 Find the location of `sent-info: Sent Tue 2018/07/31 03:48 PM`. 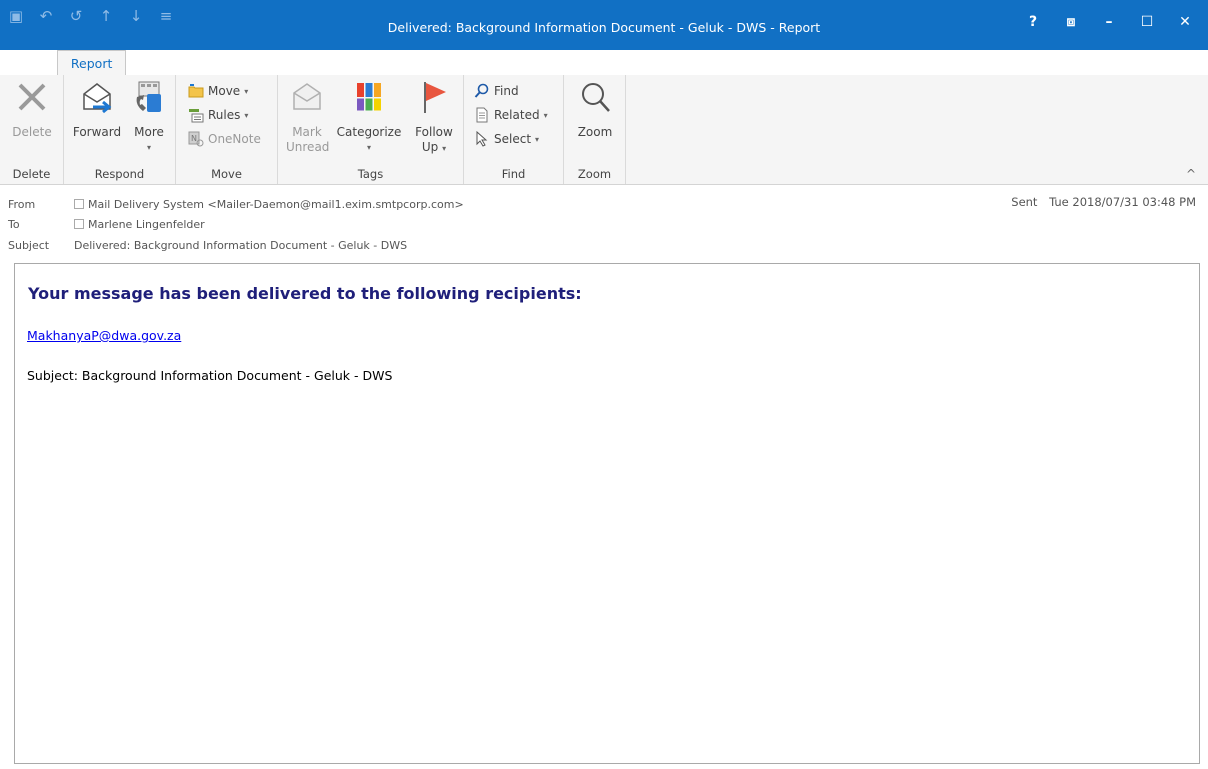

sent-info: Sent Tue 2018/07/31 03:48 PM is located at coordinates (1103, 202).